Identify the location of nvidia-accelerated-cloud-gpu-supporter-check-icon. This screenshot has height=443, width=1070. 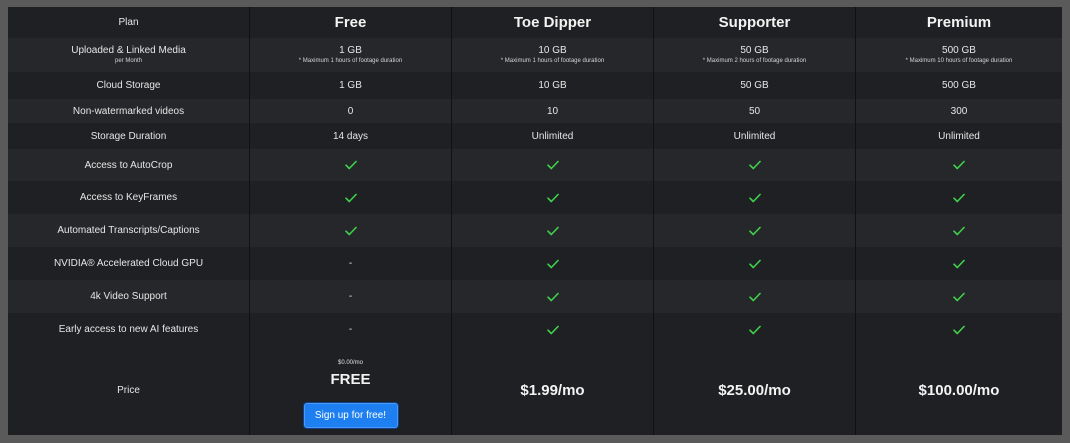
(754, 263).